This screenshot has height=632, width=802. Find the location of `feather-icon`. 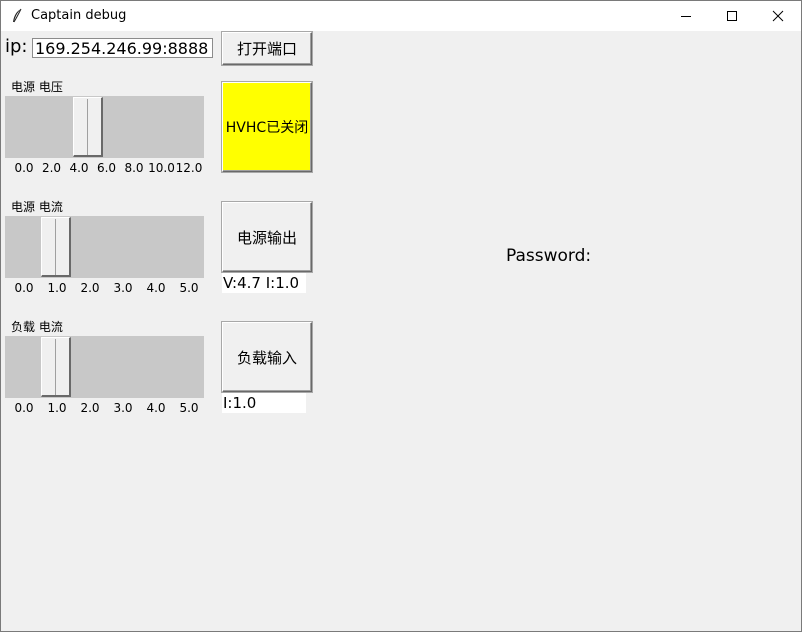

feather-icon is located at coordinates (17, 16).